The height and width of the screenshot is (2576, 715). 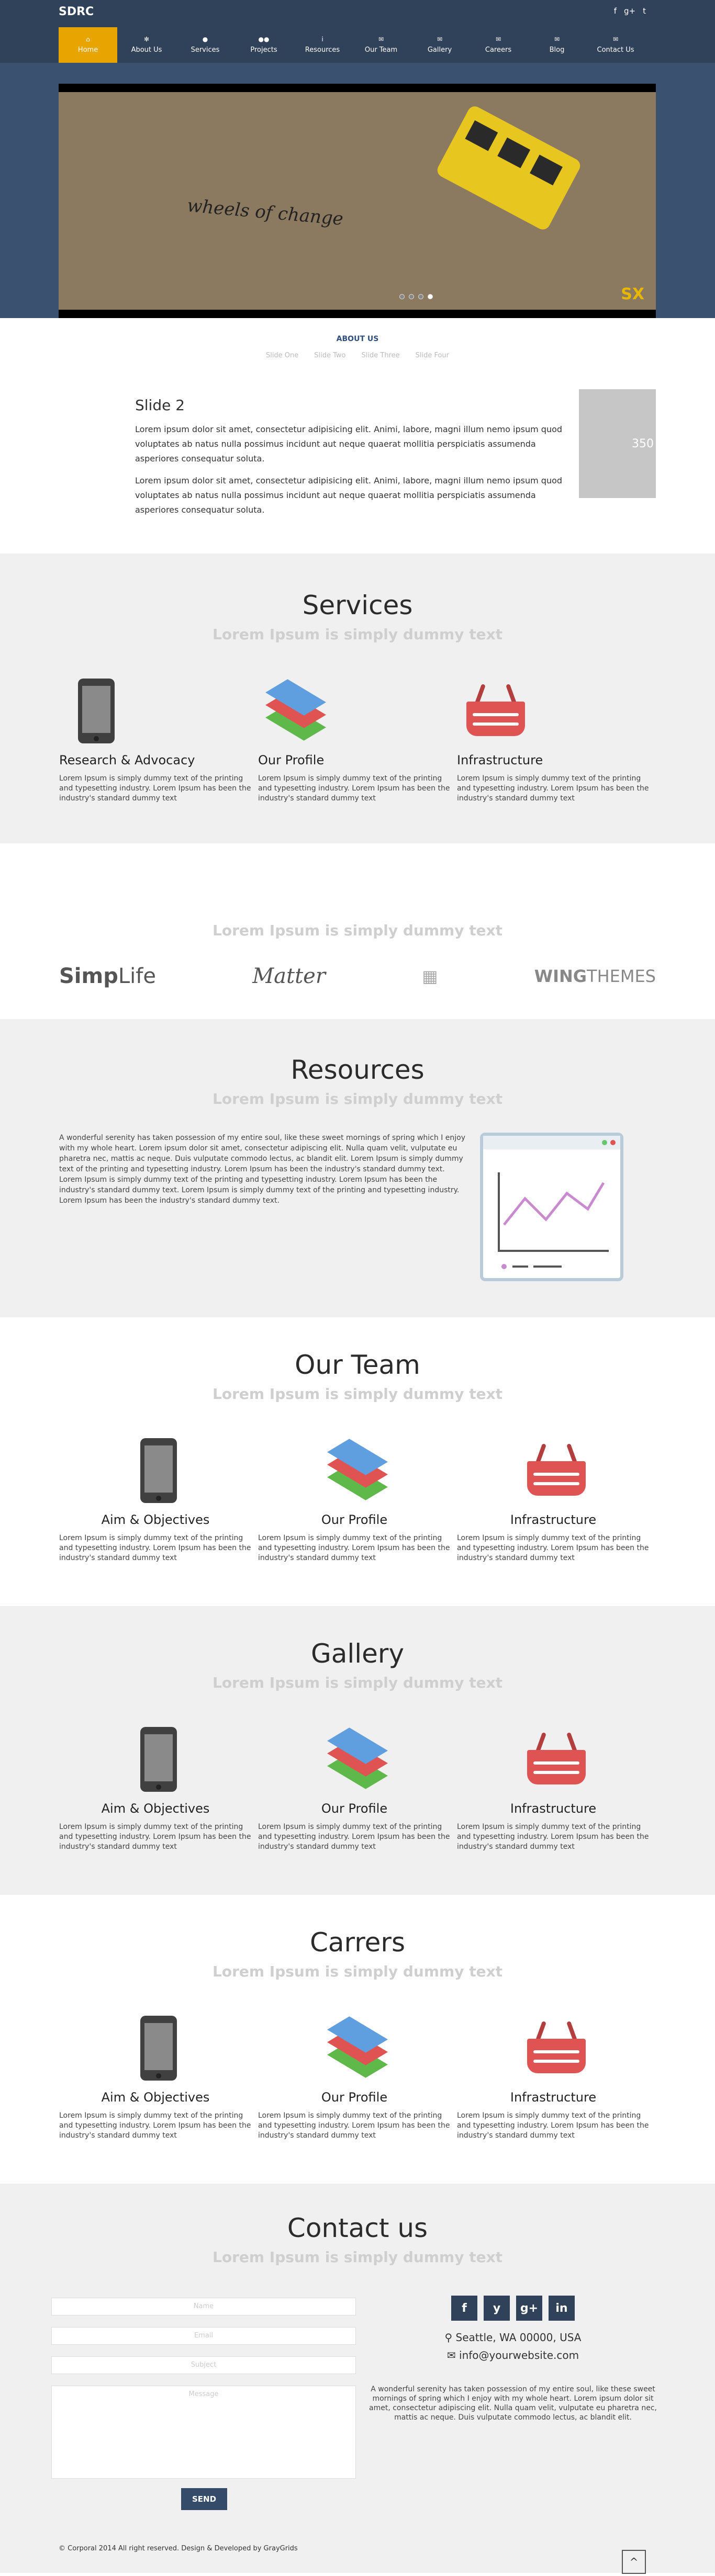 What do you see at coordinates (432, 356) in the screenshot?
I see `tab-slide-four: Slide Four` at bounding box center [432, 356].